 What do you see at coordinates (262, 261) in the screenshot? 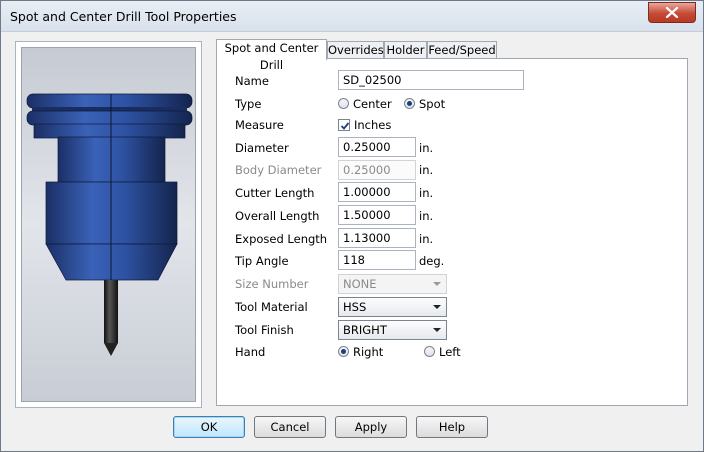
I see `tip-angle-label: Tip Angle` at bounding box center [262, 261].